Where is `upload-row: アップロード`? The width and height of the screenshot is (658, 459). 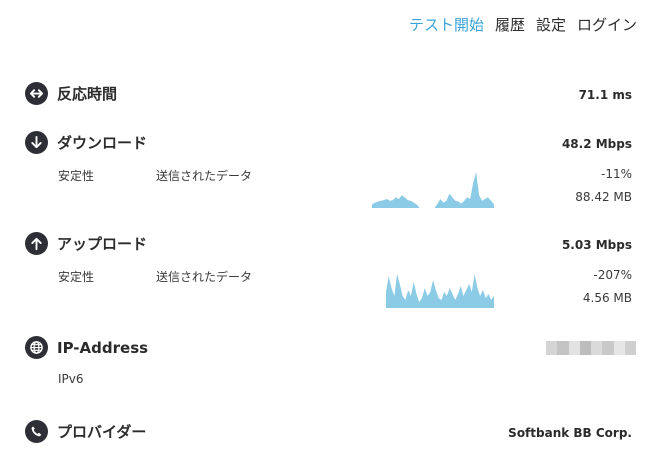 upload-row: アップロード is located at coordinates (86, 243).